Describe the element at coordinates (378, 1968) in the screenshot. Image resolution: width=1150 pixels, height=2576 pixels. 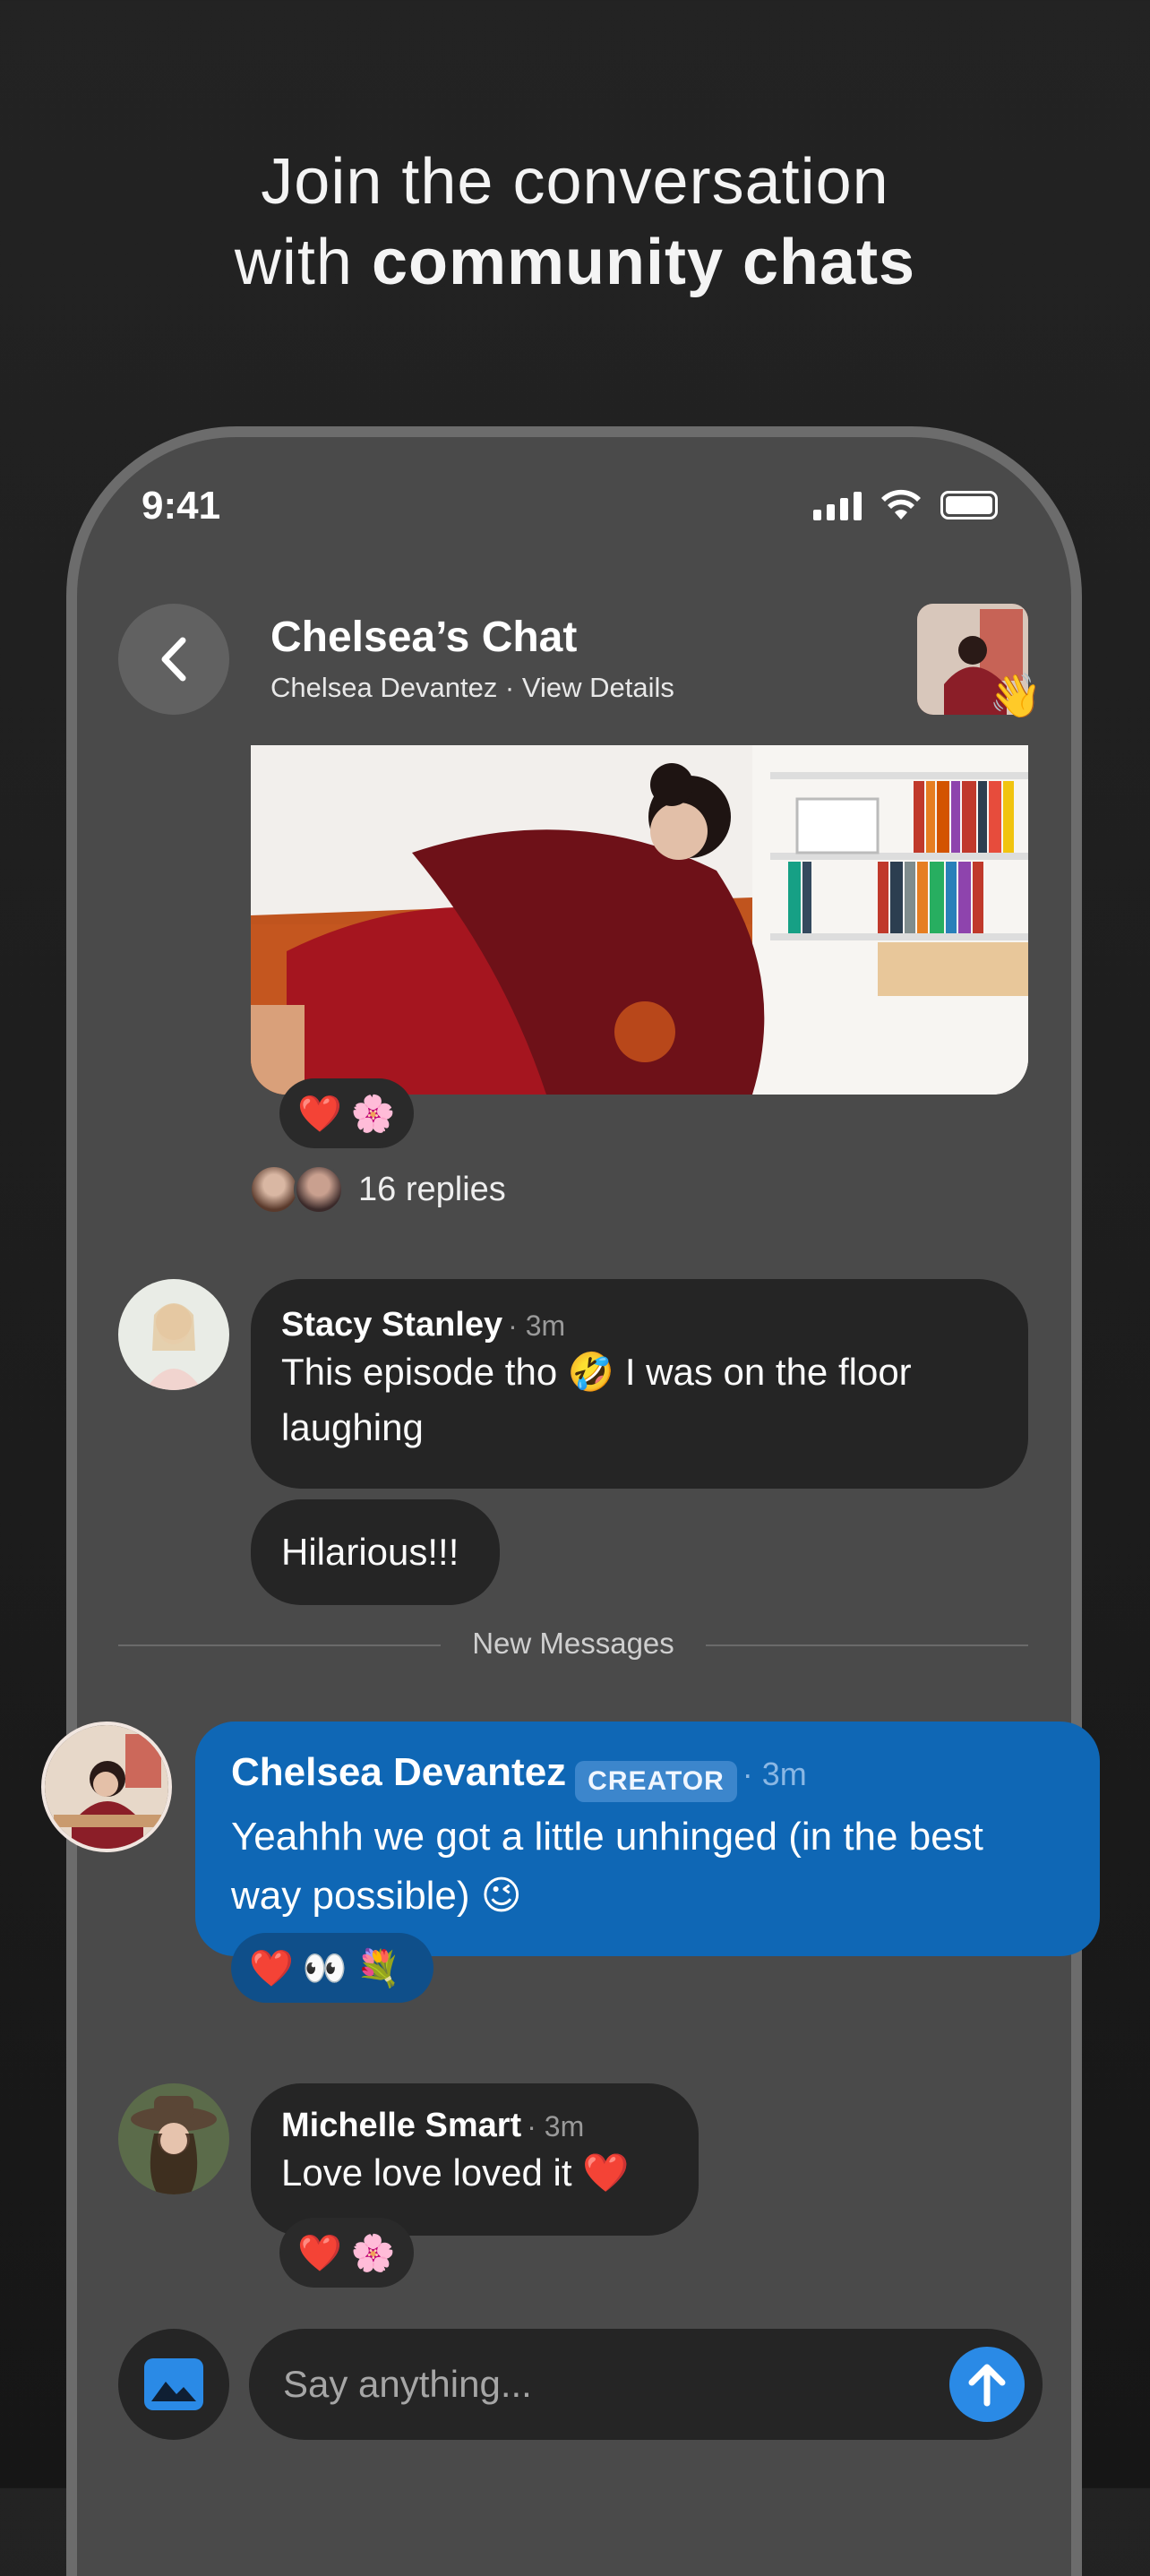
I see `reaction-bouquet: 💐` at that location.